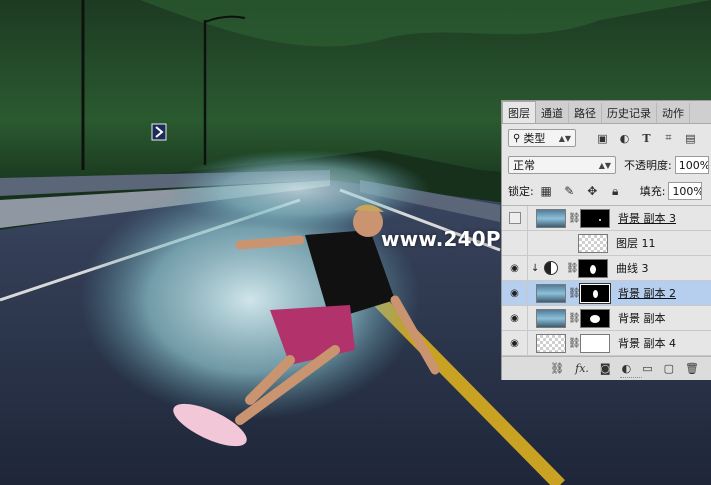 The width and height of the screenshot is (711, 485). What do you see at coordinates (534, 138) in the screenshot?
I see `filter-kind-label: 类型` at bounding box center [534, 138].